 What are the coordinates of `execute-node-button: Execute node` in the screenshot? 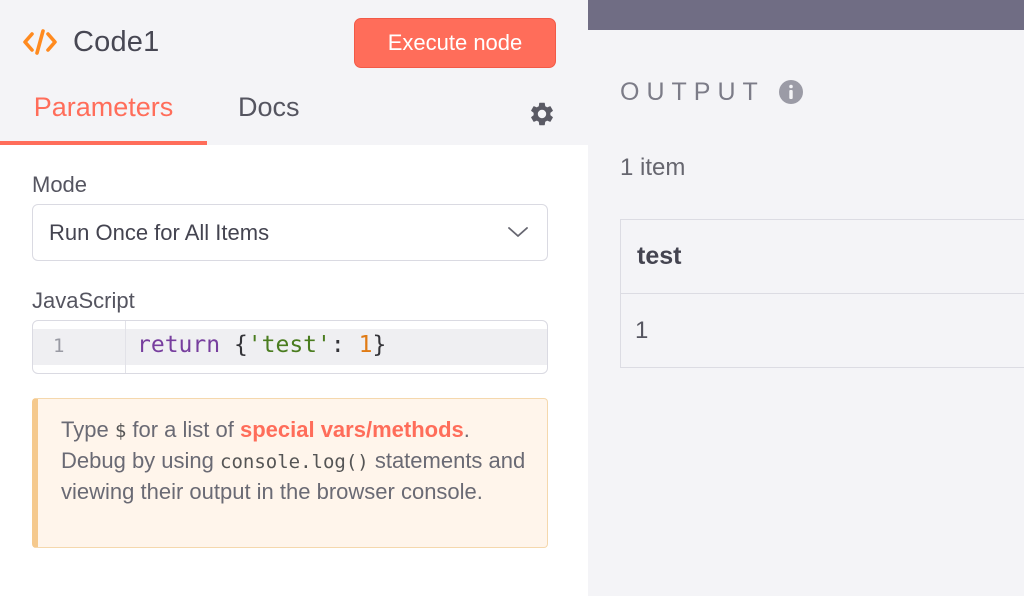 It's located at (455, 43).